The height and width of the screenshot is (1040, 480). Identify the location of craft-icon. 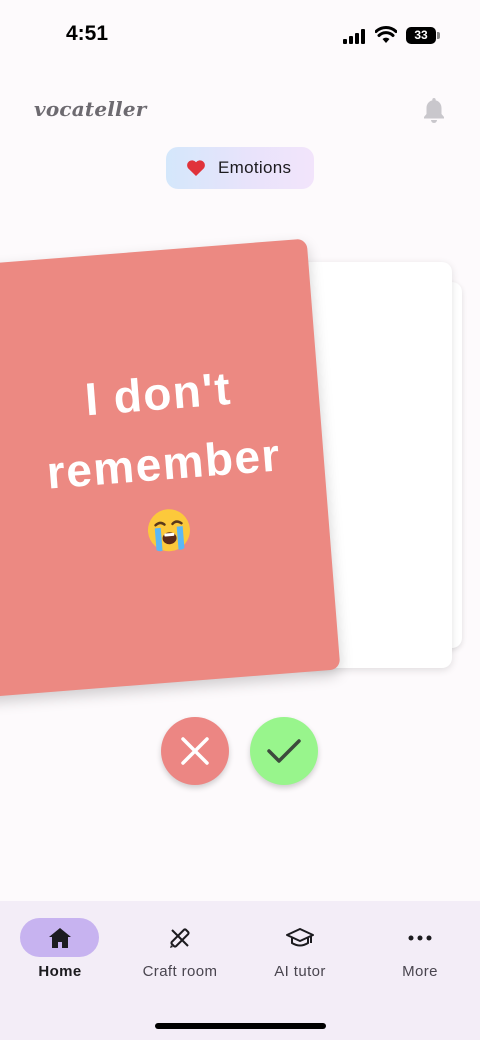
(179, 937).